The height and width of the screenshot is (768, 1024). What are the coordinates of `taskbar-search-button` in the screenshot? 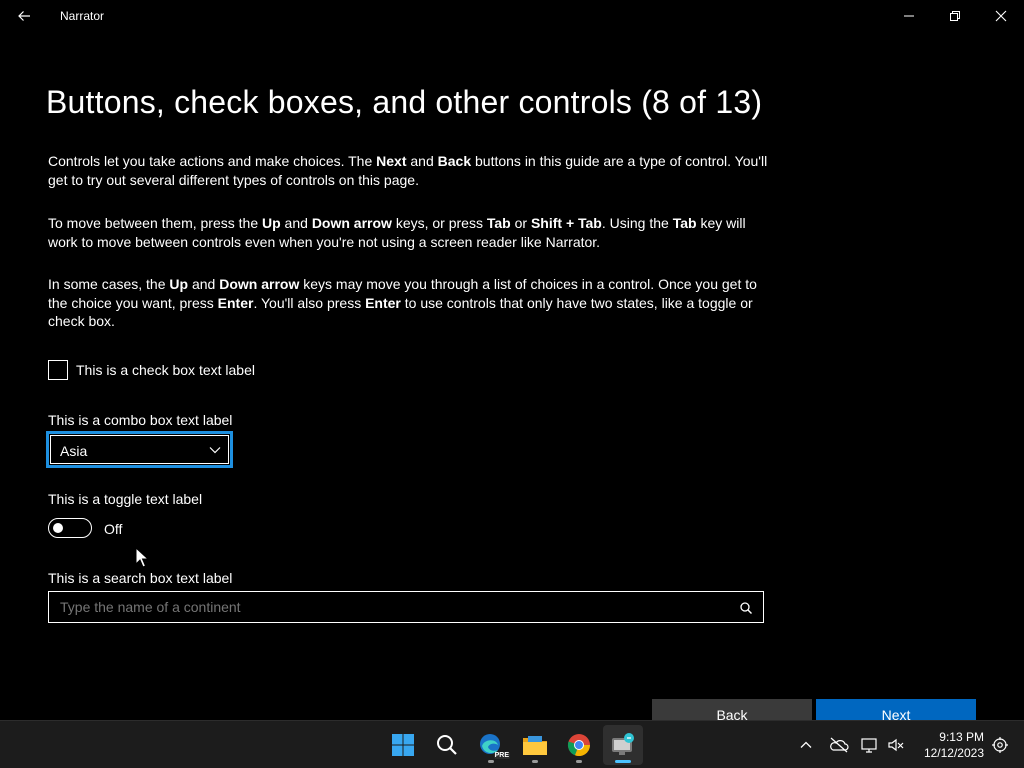 It's located at (447, 745).